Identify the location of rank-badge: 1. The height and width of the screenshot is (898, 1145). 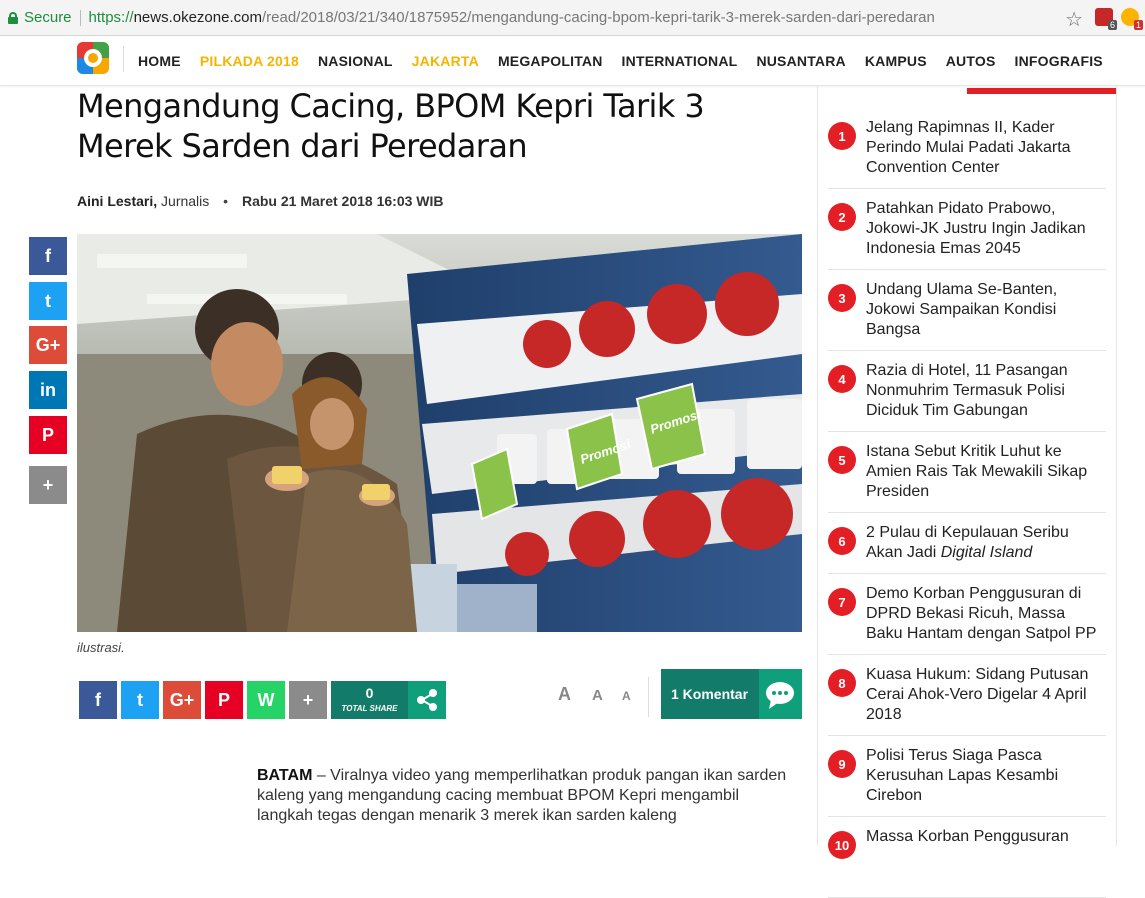
(842, 136).